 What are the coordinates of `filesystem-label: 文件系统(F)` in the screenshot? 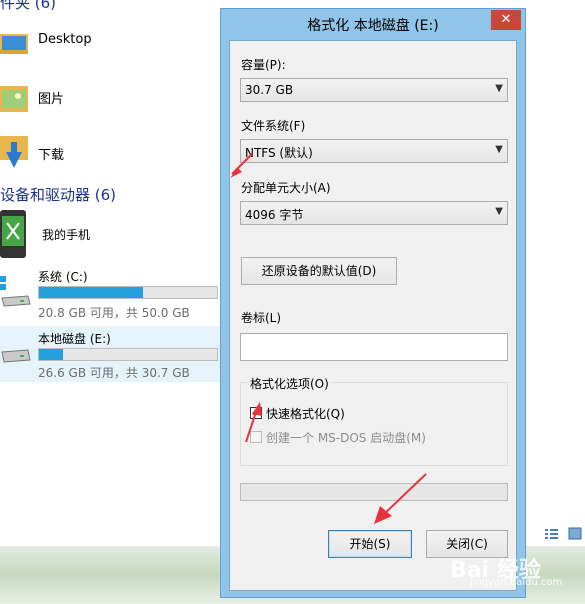 It's located at (273, 126).